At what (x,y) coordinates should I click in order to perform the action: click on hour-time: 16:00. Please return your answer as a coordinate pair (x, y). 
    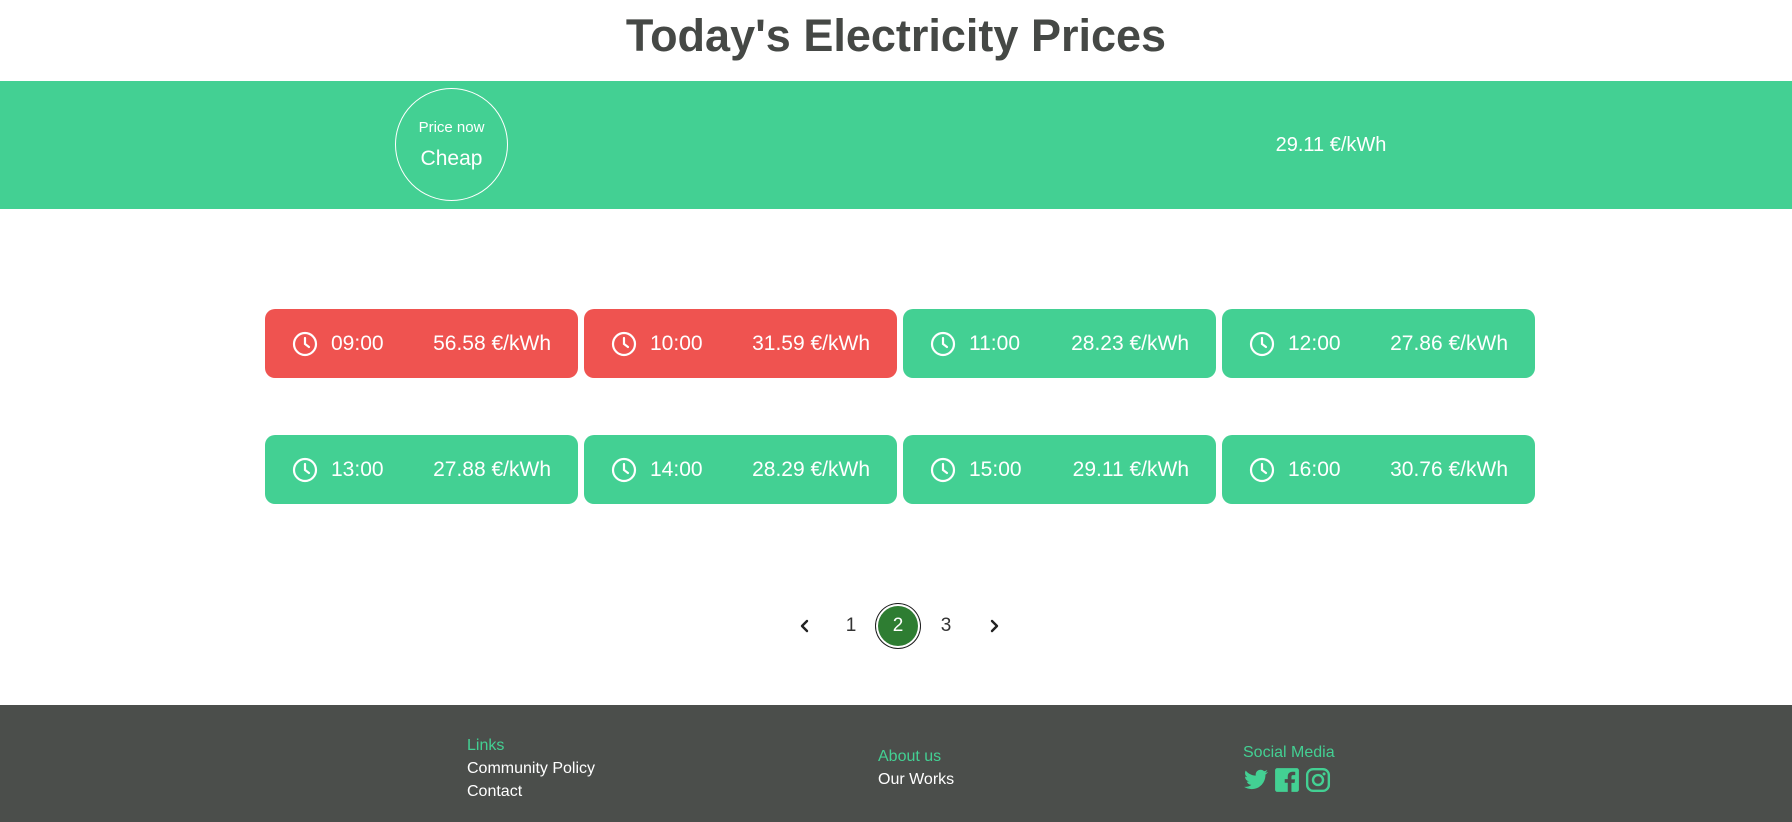
    Looking at the image, I should click on (1314, 469).